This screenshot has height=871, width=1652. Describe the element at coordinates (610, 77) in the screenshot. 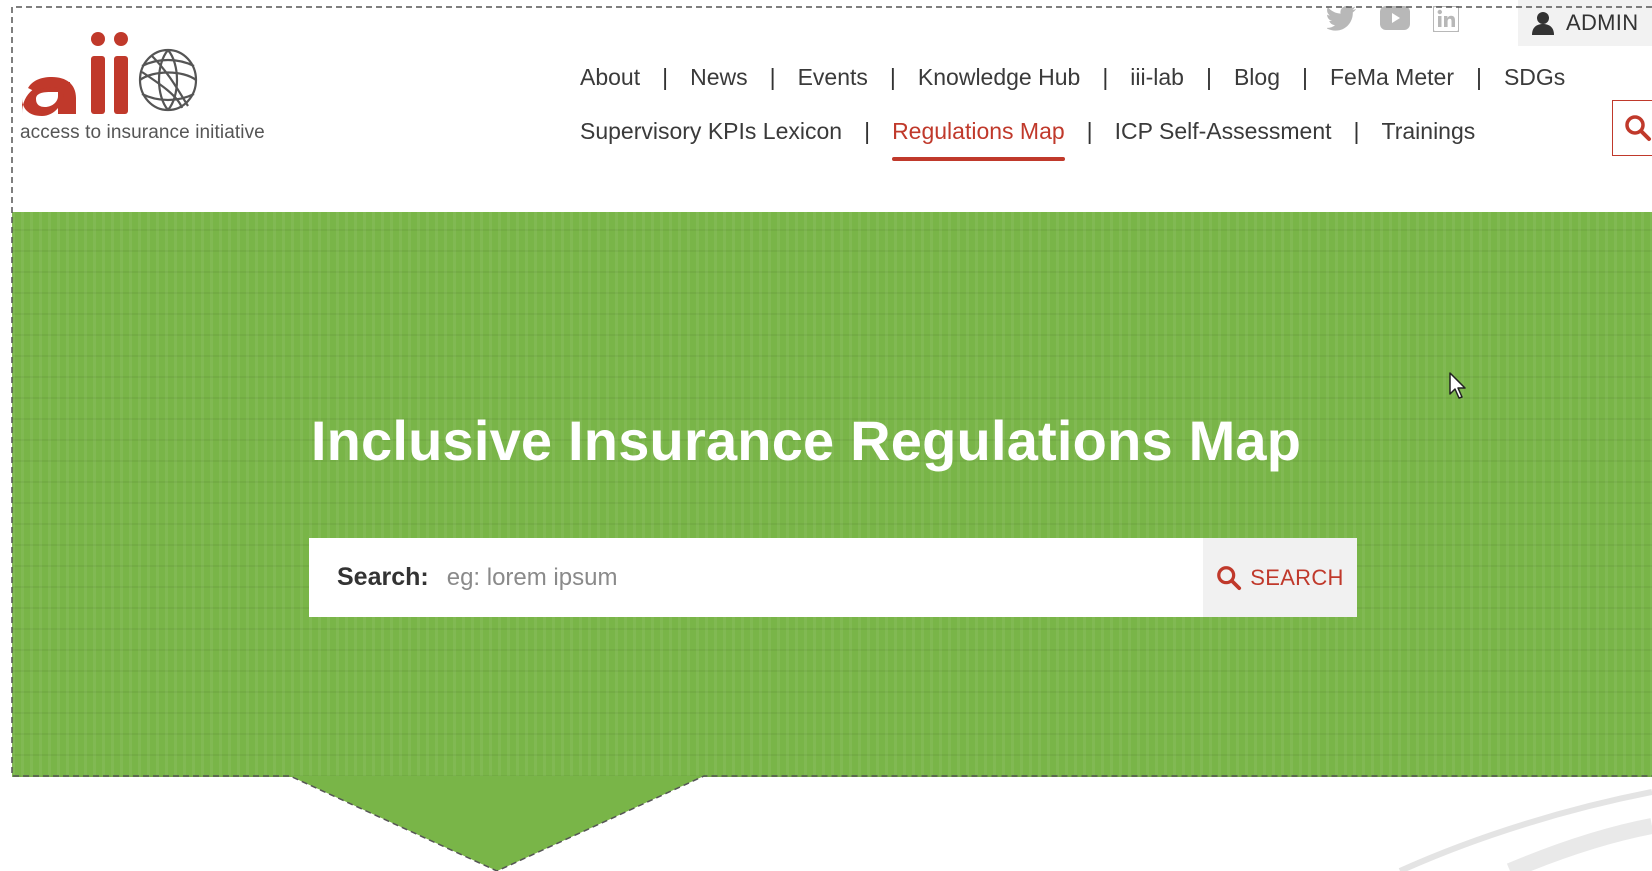

I see `nav-about: About` at that location.